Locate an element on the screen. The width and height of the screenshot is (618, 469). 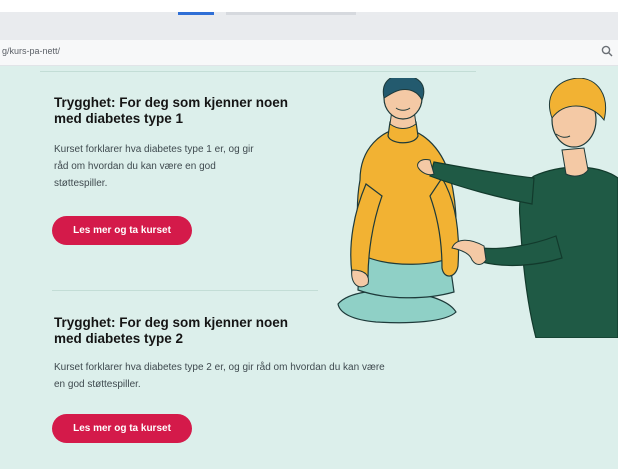
left-person is located at coordinates (398, 201).